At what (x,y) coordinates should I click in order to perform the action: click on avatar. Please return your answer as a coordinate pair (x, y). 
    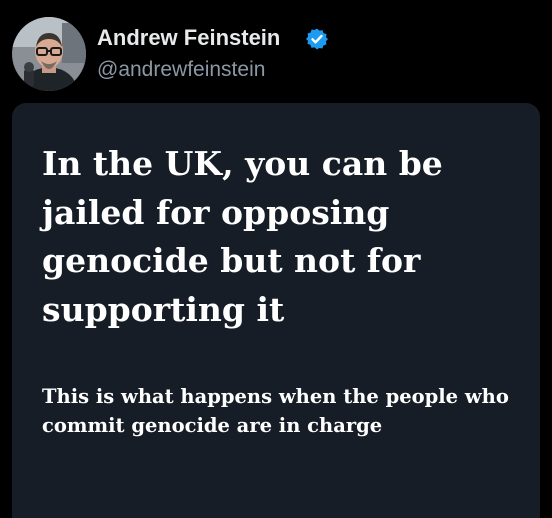
    Looking at the image, I should click on (49, 54).